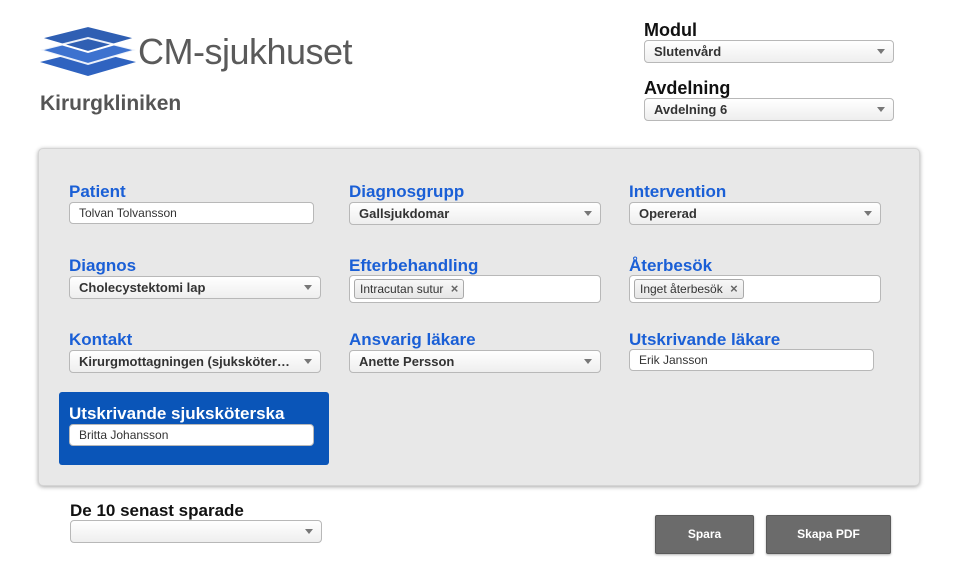 The image size is (955, 580). What do you see at coordinates (828, 534) in the screenshot?
I see `create-pdf-button: Skapa PDF` at bounding box center [828, 534].